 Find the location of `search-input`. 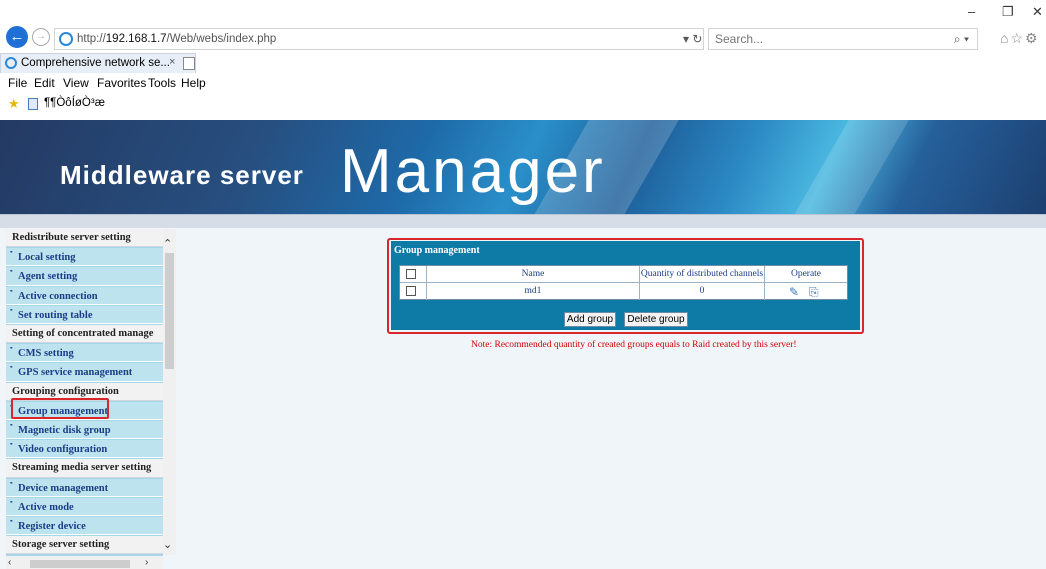

search-input is located at coordinates (830, 39).